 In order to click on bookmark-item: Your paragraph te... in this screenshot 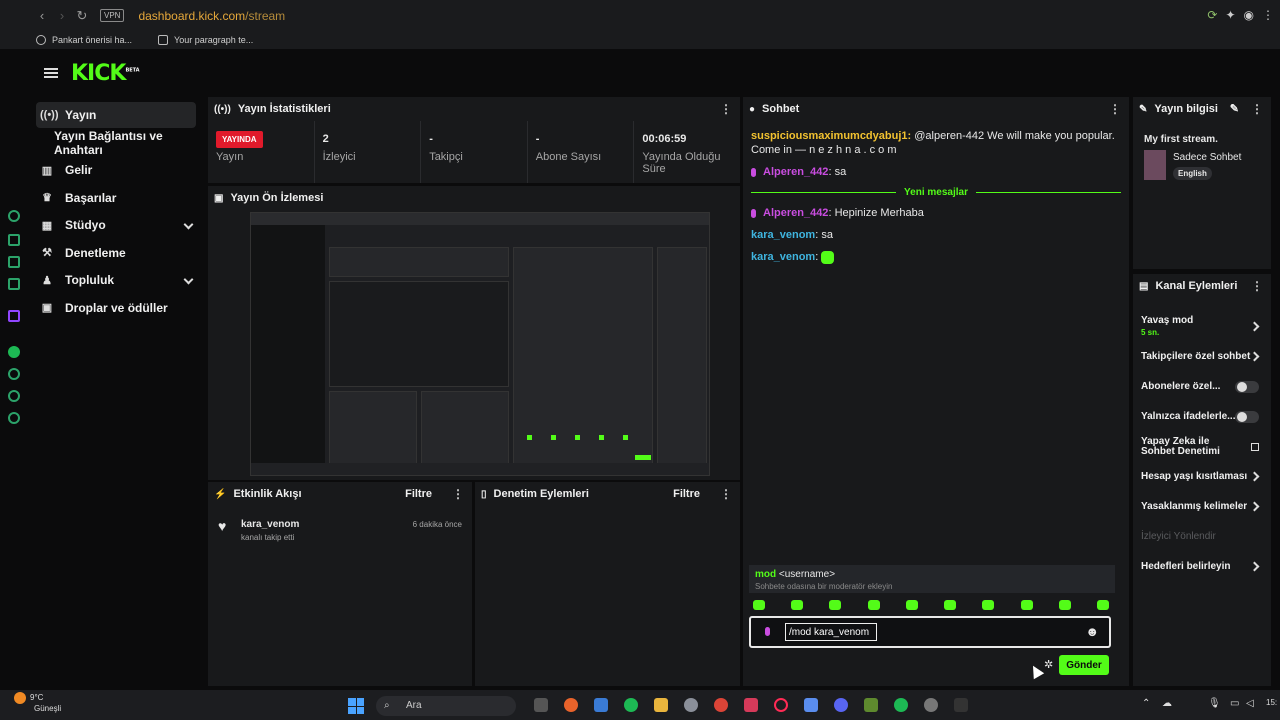, I will do `click(205, 40)`.